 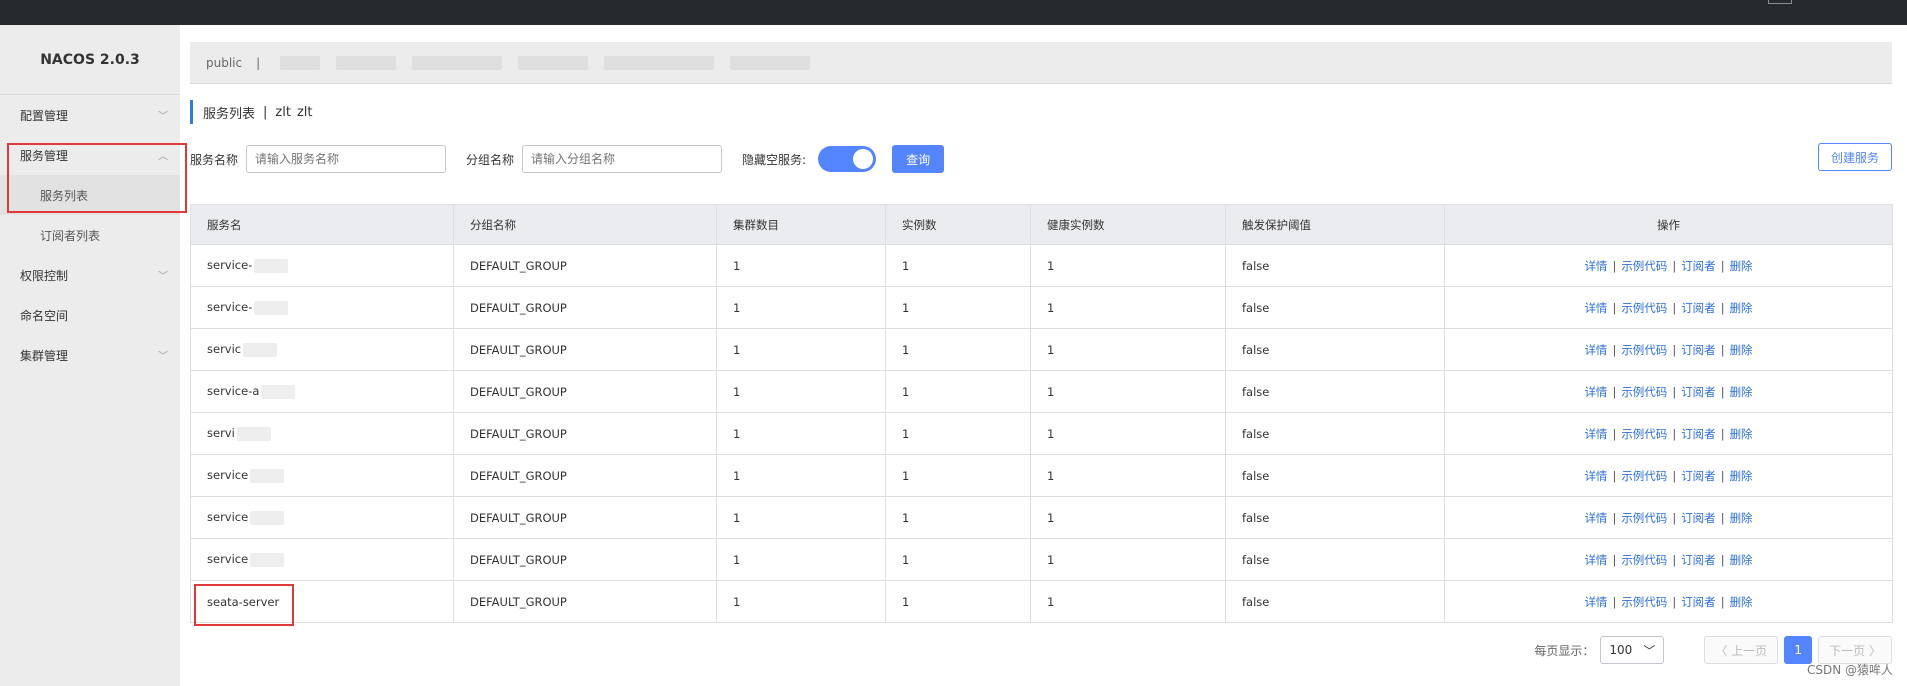 What do you see at coordinates (322, 601) in the screenshot?
I see `table-cell-name: seata-server` at bounding box center [322, 601].